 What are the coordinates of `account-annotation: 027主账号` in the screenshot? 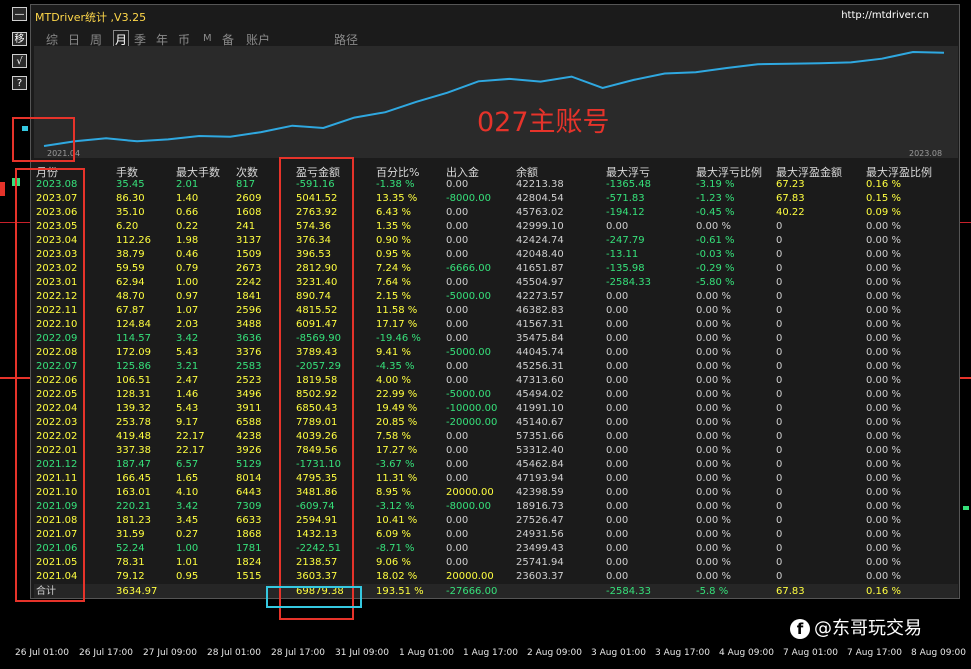 It's located at (543, 122).